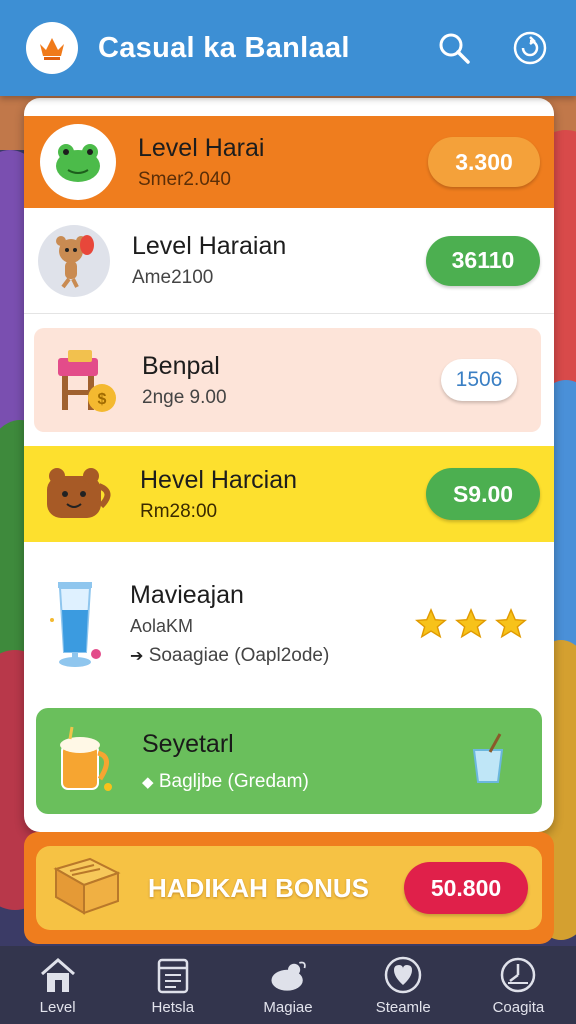 This screenshot has height=1024, width=576. Describe the element at coordinates (179, 511) in the screenshot. I see `row-subtitle: Rm28:00` at that location.